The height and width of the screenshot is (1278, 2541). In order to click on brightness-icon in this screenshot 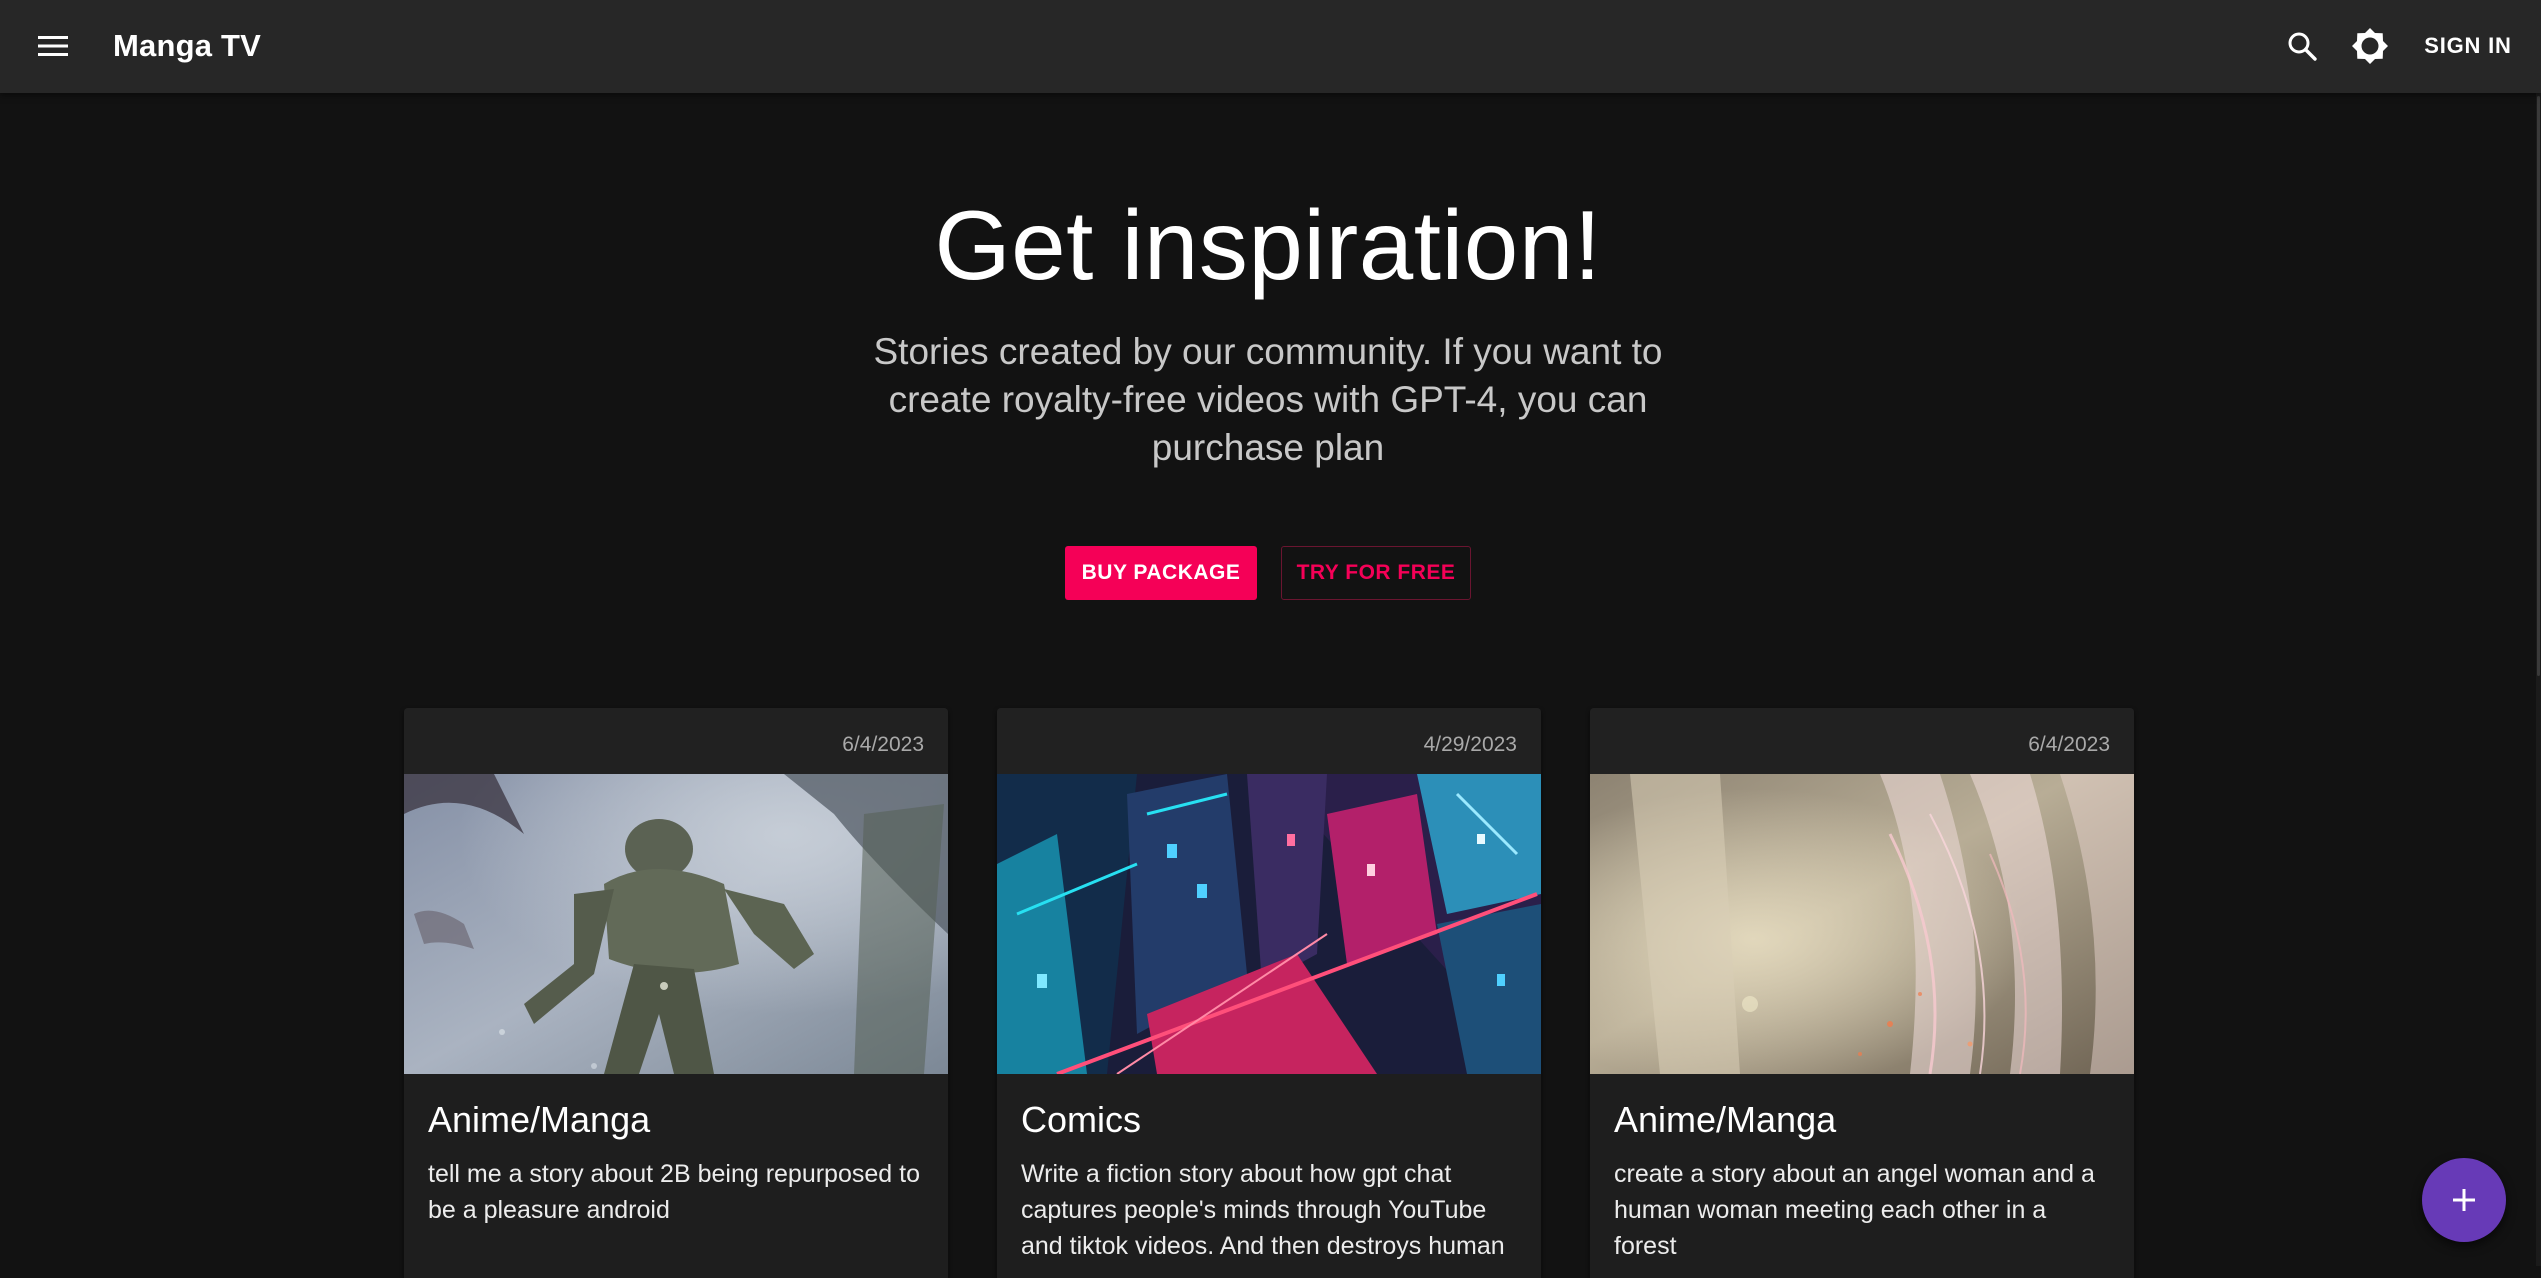, I will do `click(2370, 46)`.